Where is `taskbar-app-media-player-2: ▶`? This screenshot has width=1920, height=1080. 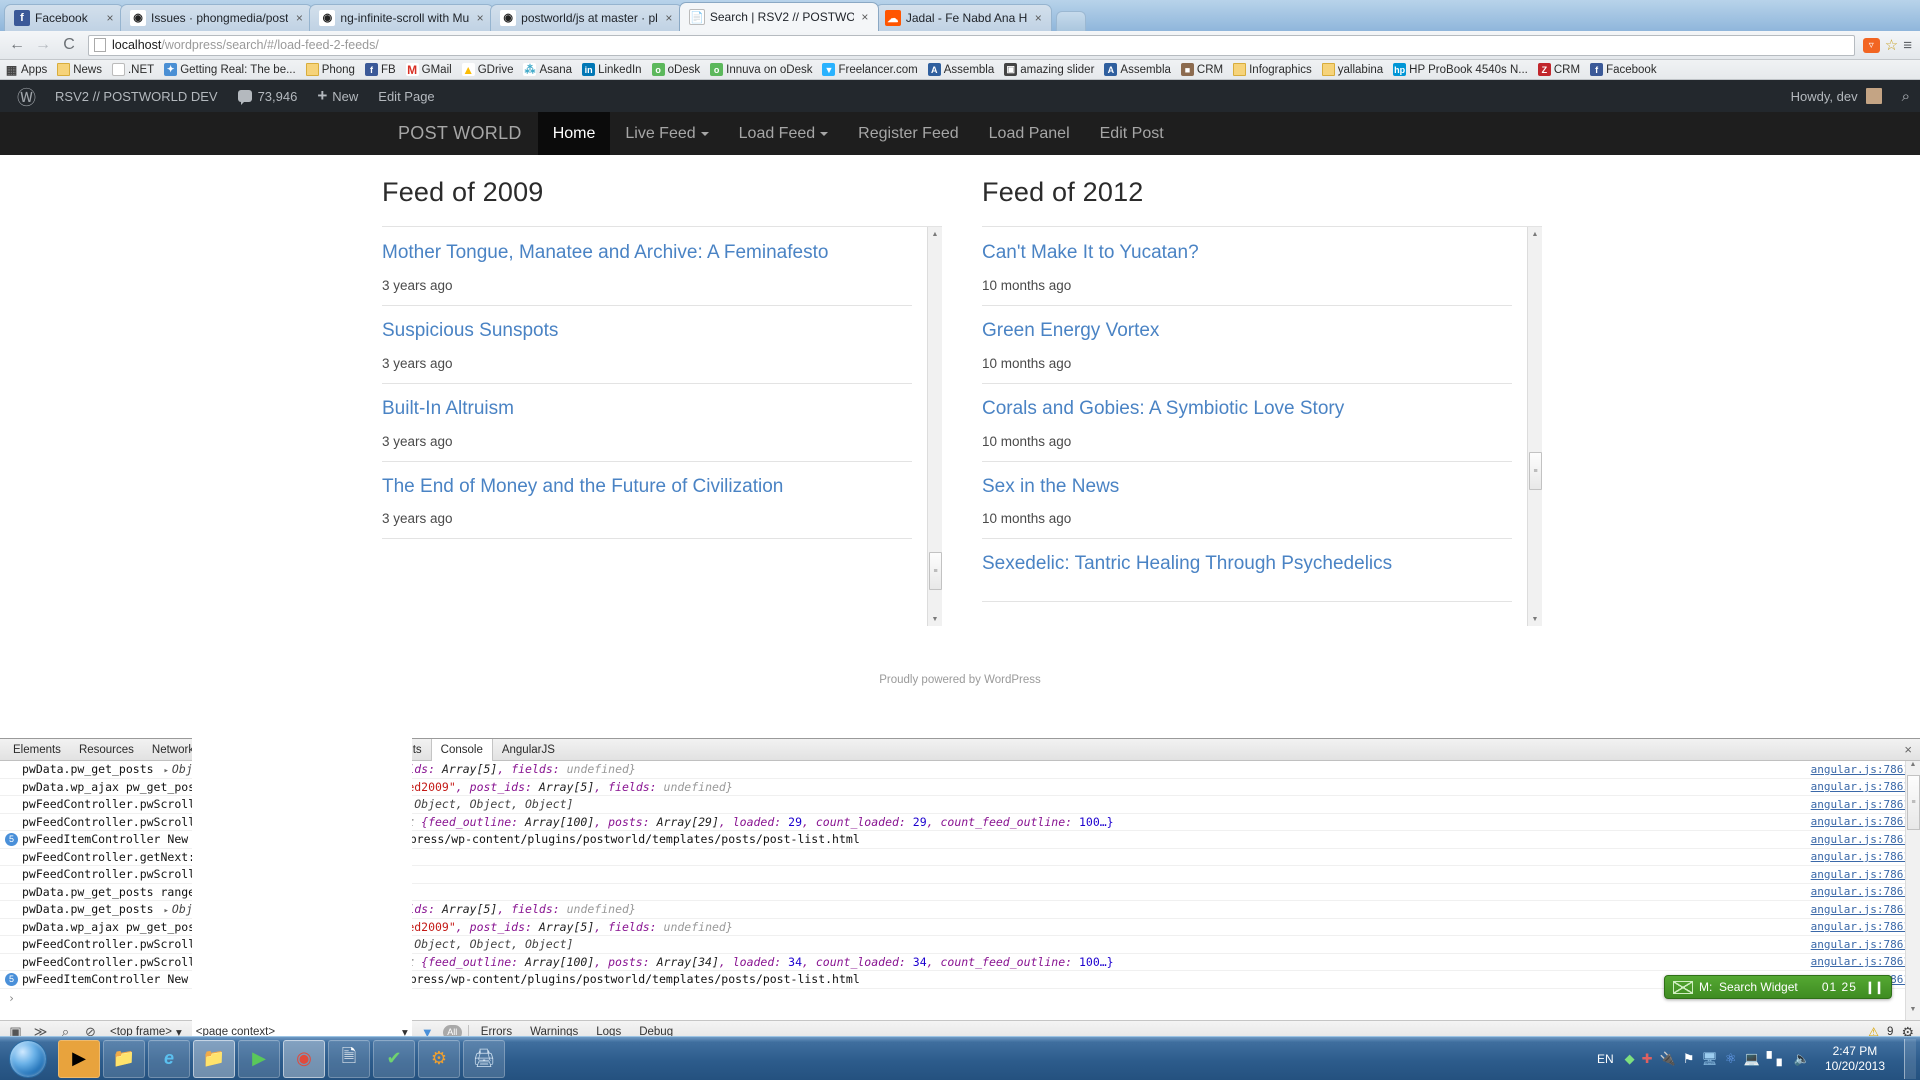 taskbar-app-media-player-2: ▶ is located at coordinates (259, 1058).